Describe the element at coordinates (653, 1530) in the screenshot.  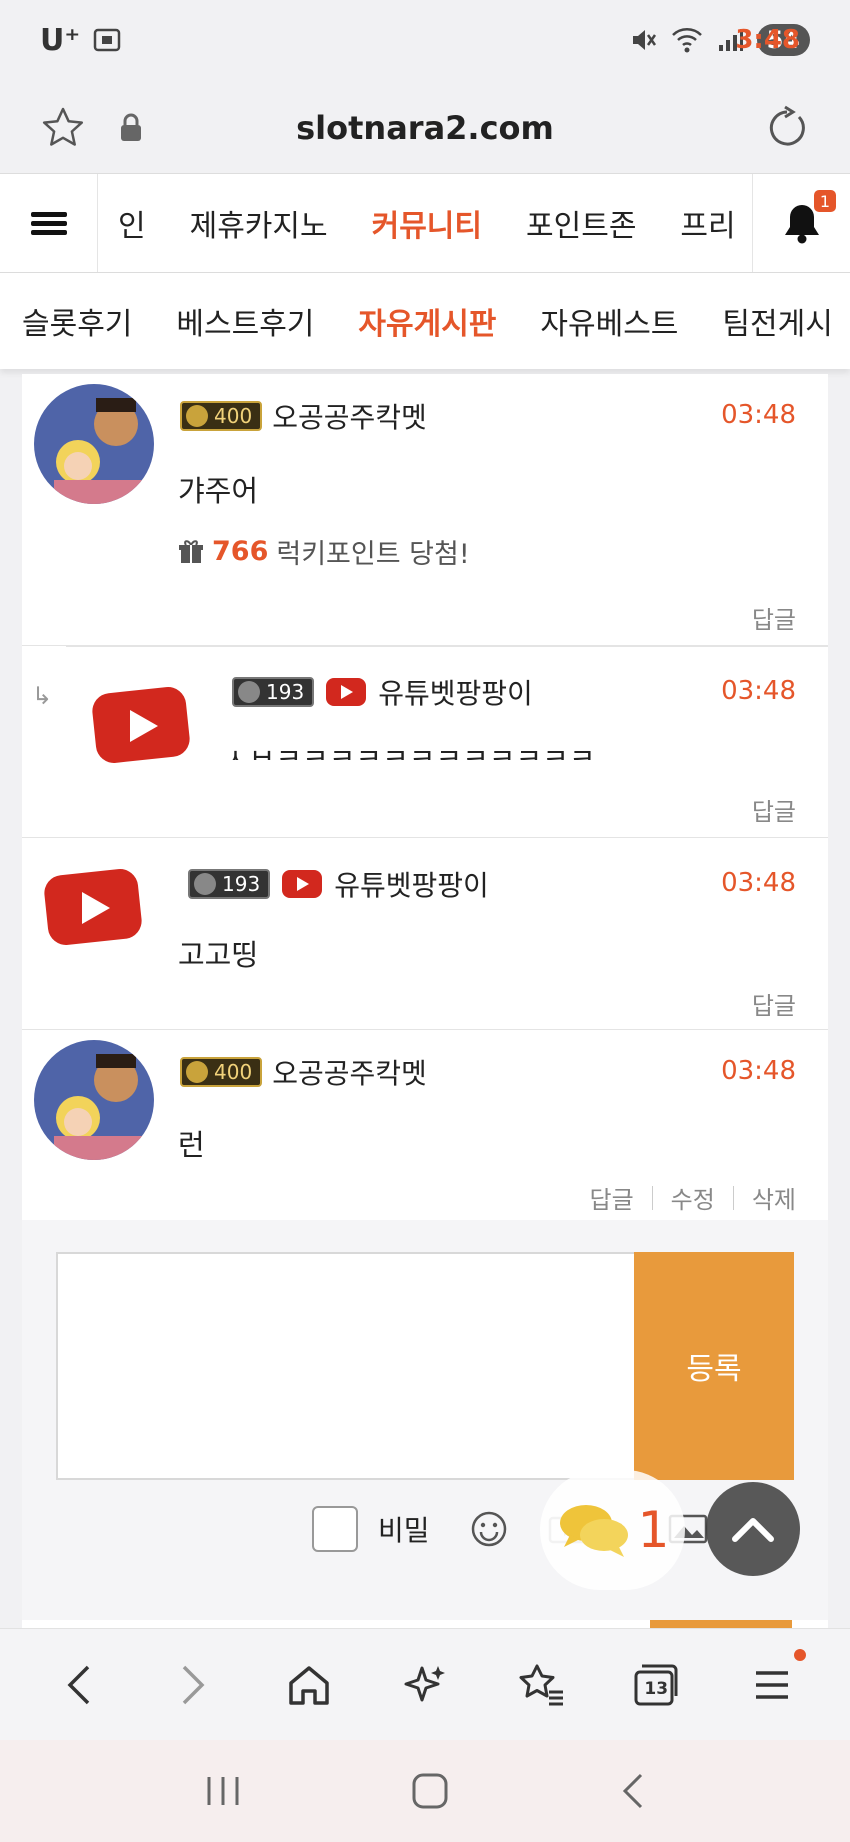
I see `chat-count: 1` at that location.